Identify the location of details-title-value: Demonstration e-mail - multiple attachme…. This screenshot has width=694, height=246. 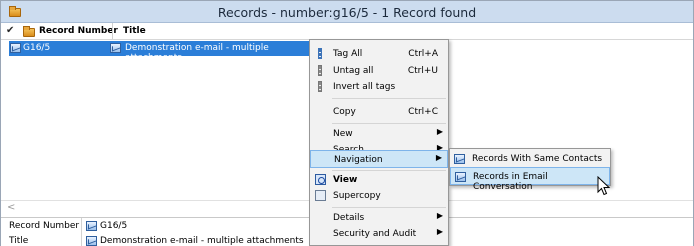
(202, 241).